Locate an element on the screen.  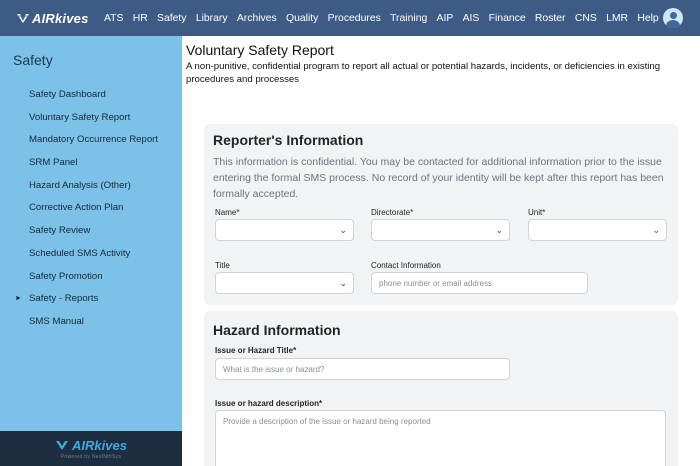
page-title: Voluntary Safety Report is located at coordinates (260, 50).